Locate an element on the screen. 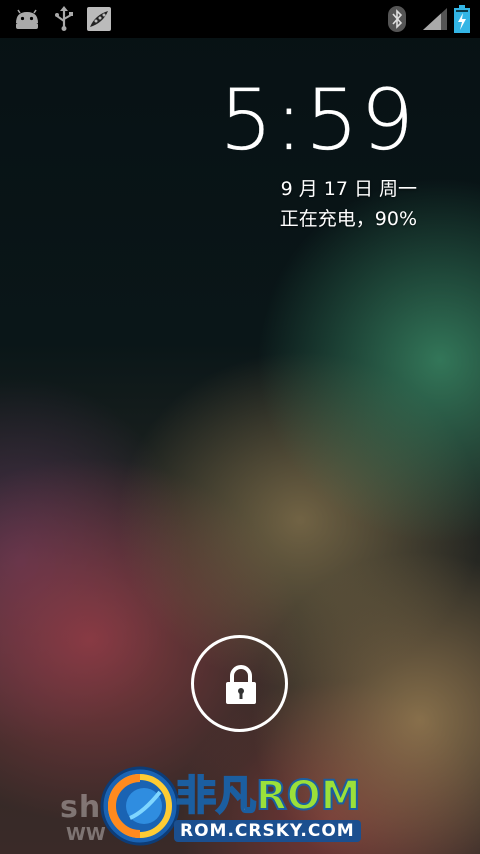 The height and width of the screenshot is (854, 480). battery-charging-icon is located at coordinates (462, 19).